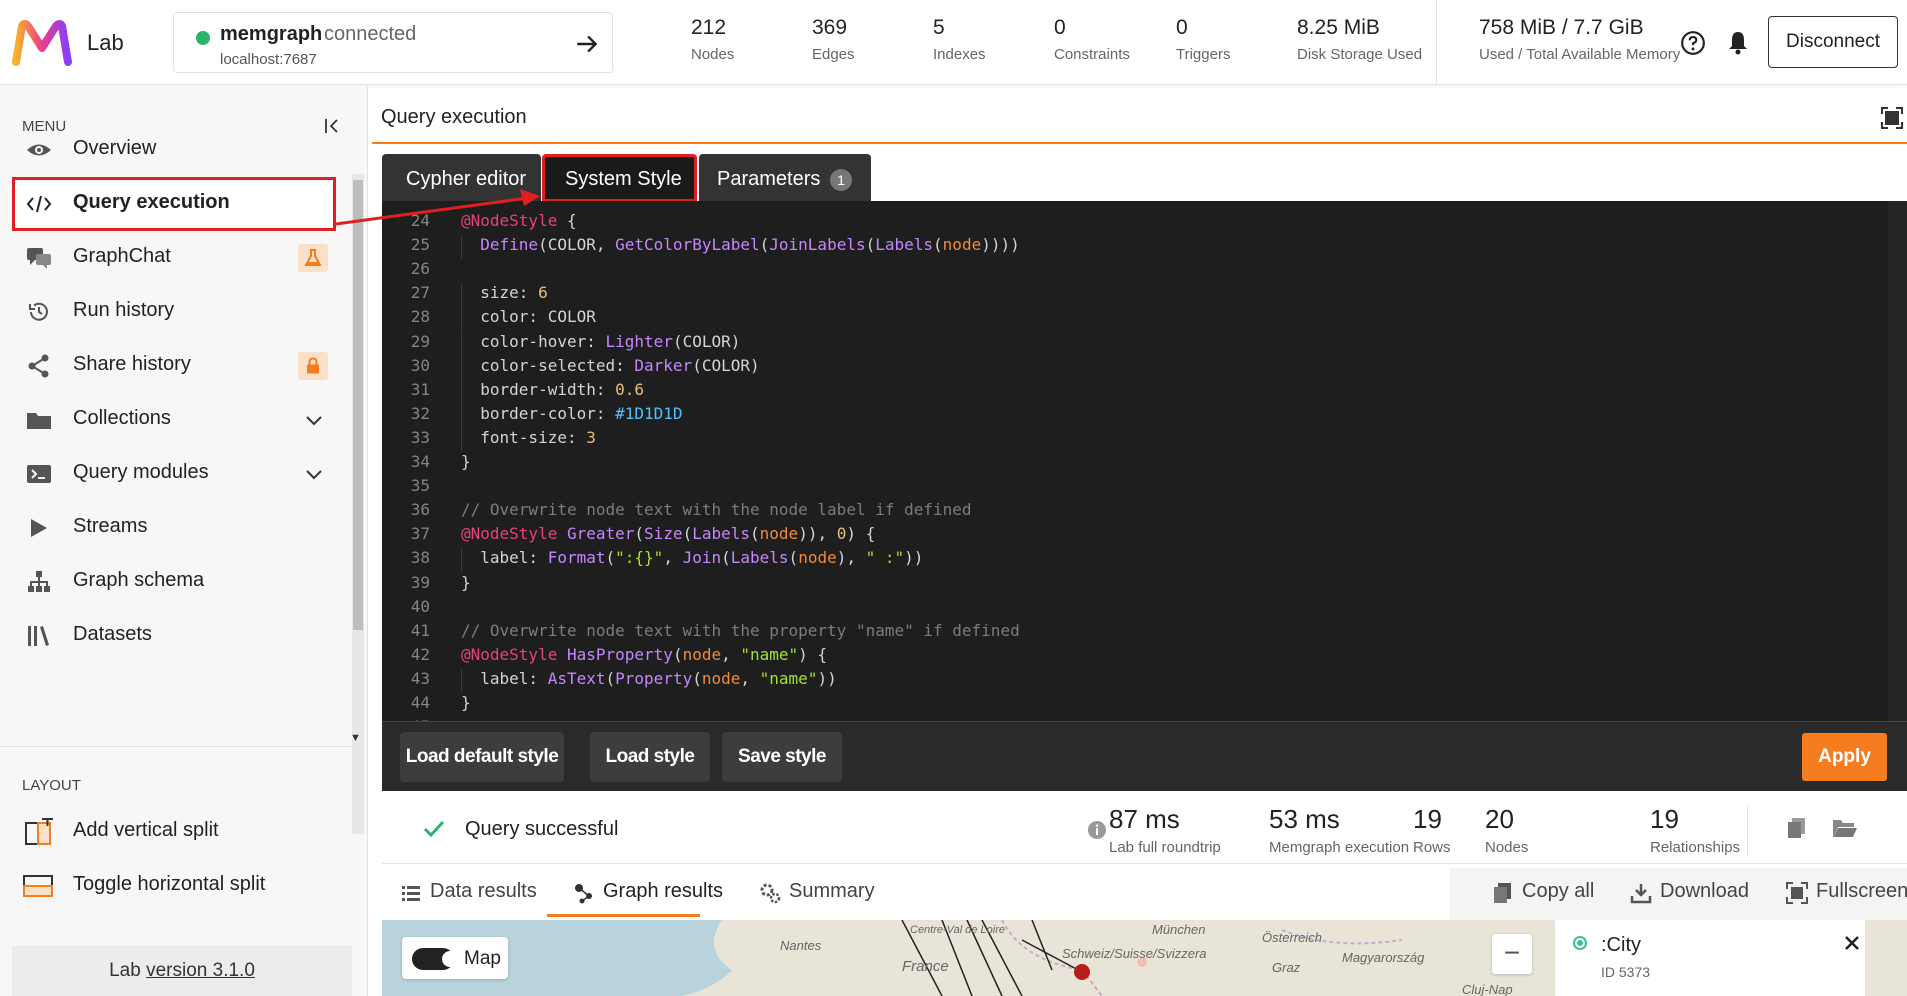 This screenshot has width=1907, height=996. What do you see at coordinates (420, 413) in the screenshot?
I see `line-number: 32` at bounding box center [420, 413].